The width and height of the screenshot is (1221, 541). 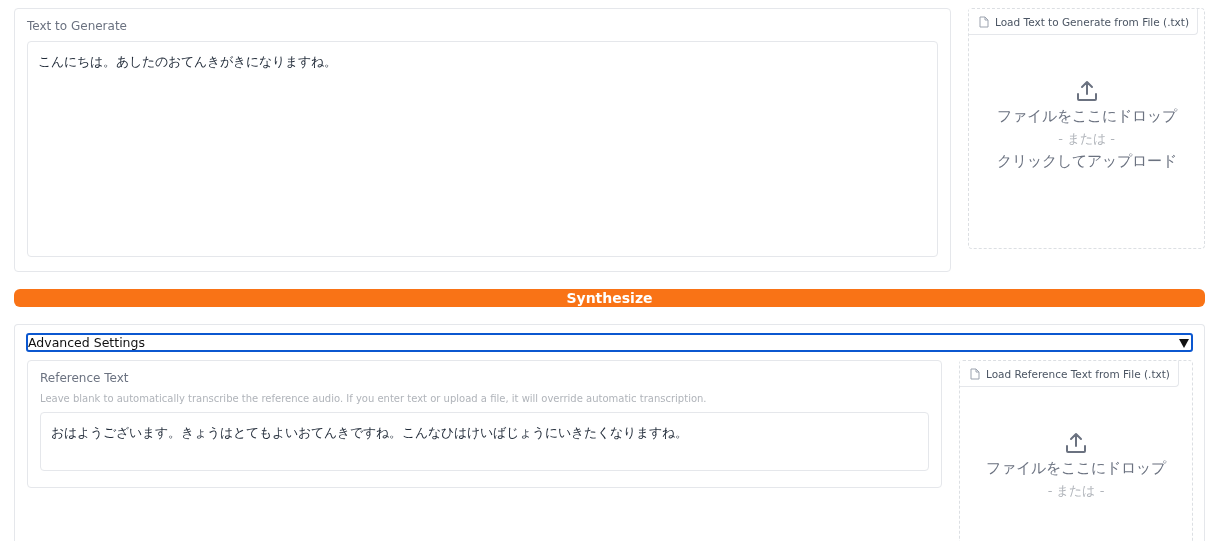 I want to click on file-drop-zone: Load Text to Generate from File (.txt) ファイルをここにドロップ - または - クリックしてアップロード, so click(x=1086, y=128).